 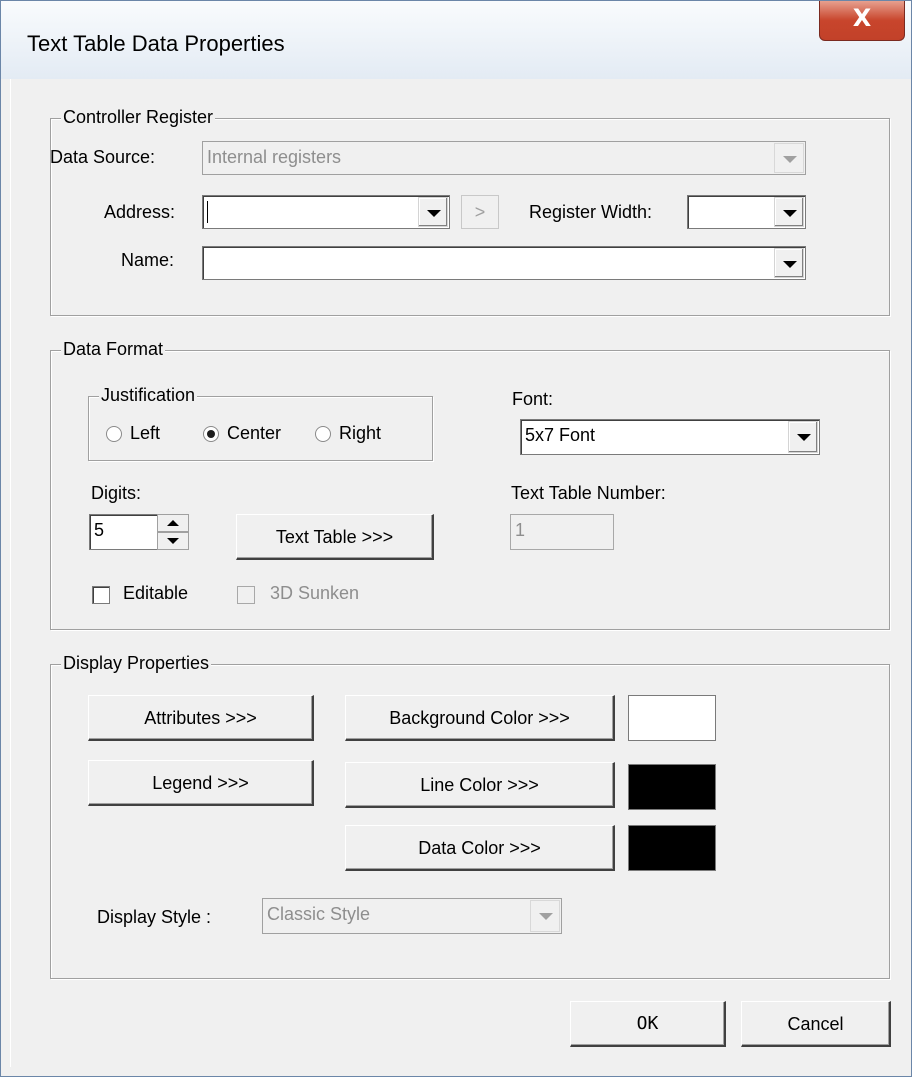 What do you see at coordinates (560, 435) in the screenshot?
I see `font-value: 5x7 Font` at bounding box center [560, 435].